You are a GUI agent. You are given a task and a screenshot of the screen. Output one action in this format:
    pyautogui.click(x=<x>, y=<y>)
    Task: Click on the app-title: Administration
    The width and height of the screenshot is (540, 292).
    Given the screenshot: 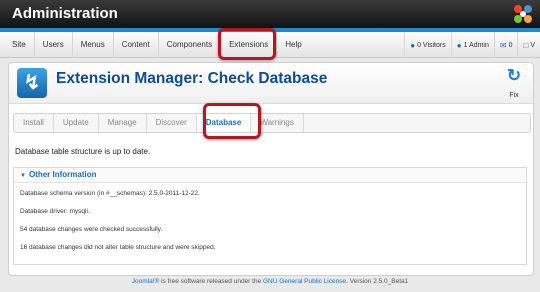 What is the action you would take?
    pyautogui.click(x=65, y=13)
    